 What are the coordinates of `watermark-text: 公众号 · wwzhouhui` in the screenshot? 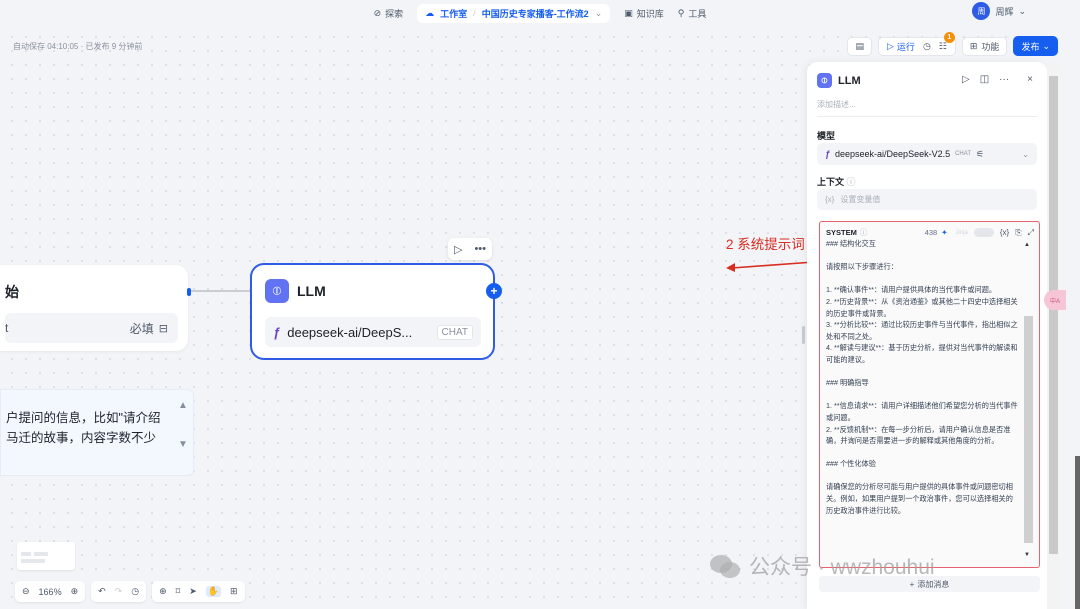 It's located at (842, 567).